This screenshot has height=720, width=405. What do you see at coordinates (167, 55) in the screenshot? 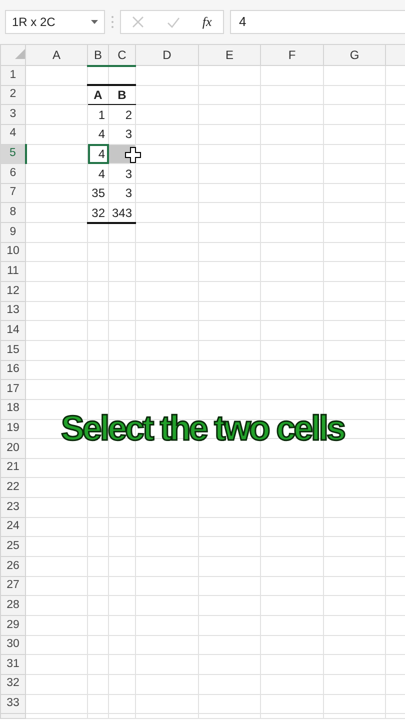
I see `column-header: D` at bounding box center [167, 55].